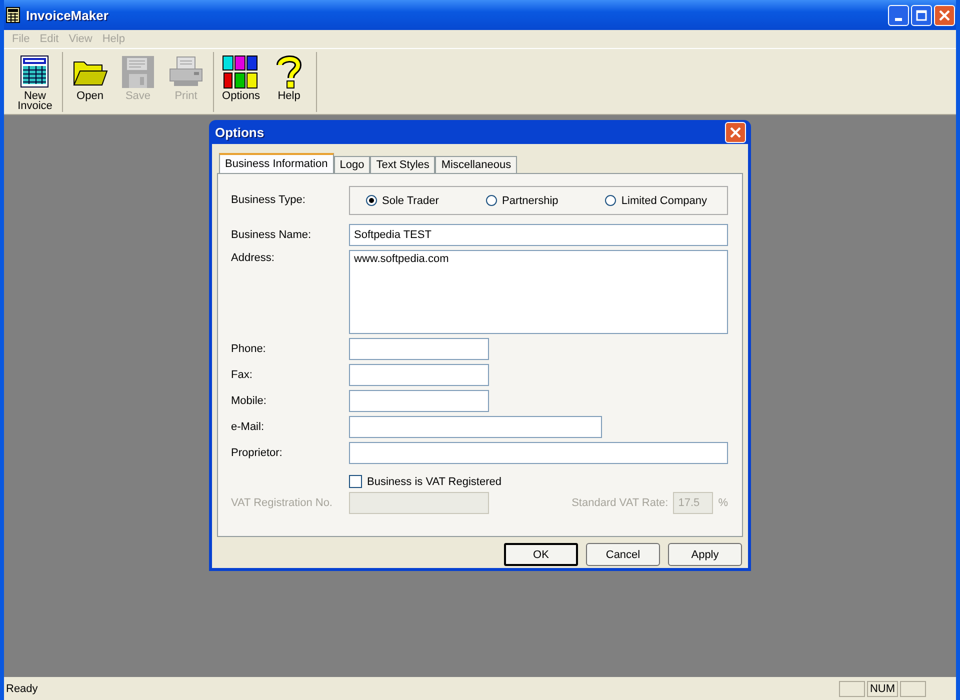  Describe the element at coordinates (623, 554) in the screenshot. I see `dialog-button: Cancel` at that location.